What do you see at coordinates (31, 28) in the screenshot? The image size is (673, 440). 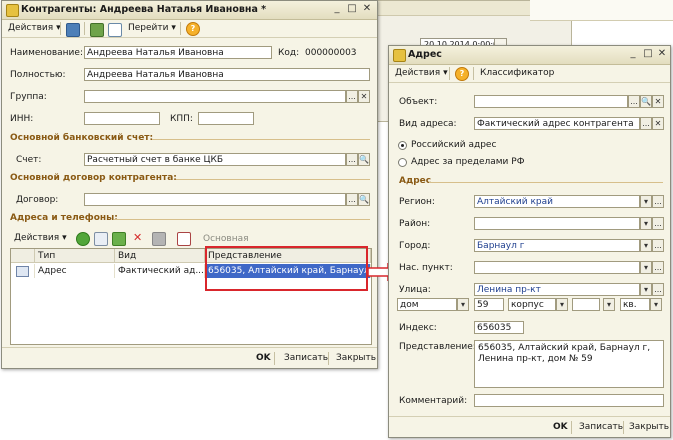 I see `actions-menu-label: Действия` at bounding box center [31, 28].